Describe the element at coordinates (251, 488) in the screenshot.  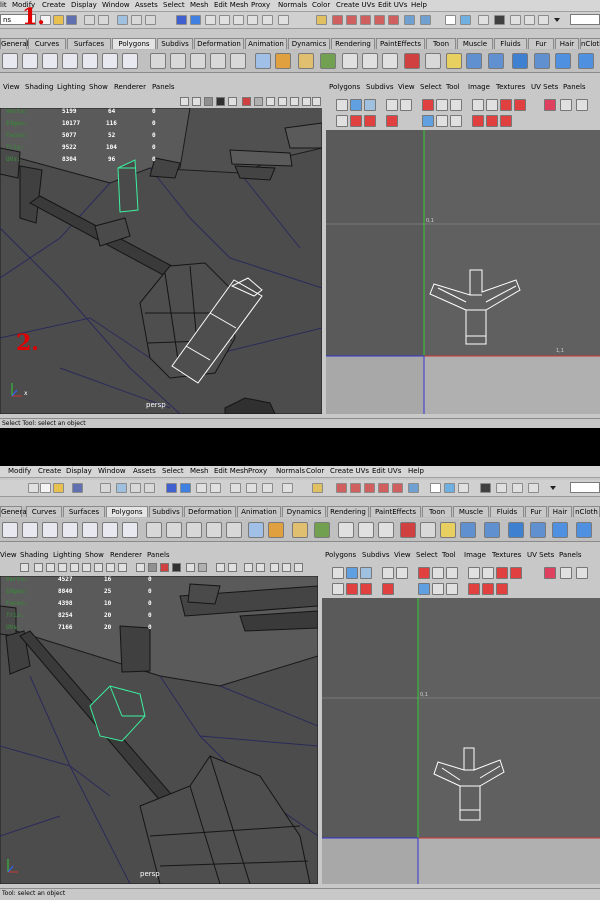
I see `snap-plane-icon` at that location.